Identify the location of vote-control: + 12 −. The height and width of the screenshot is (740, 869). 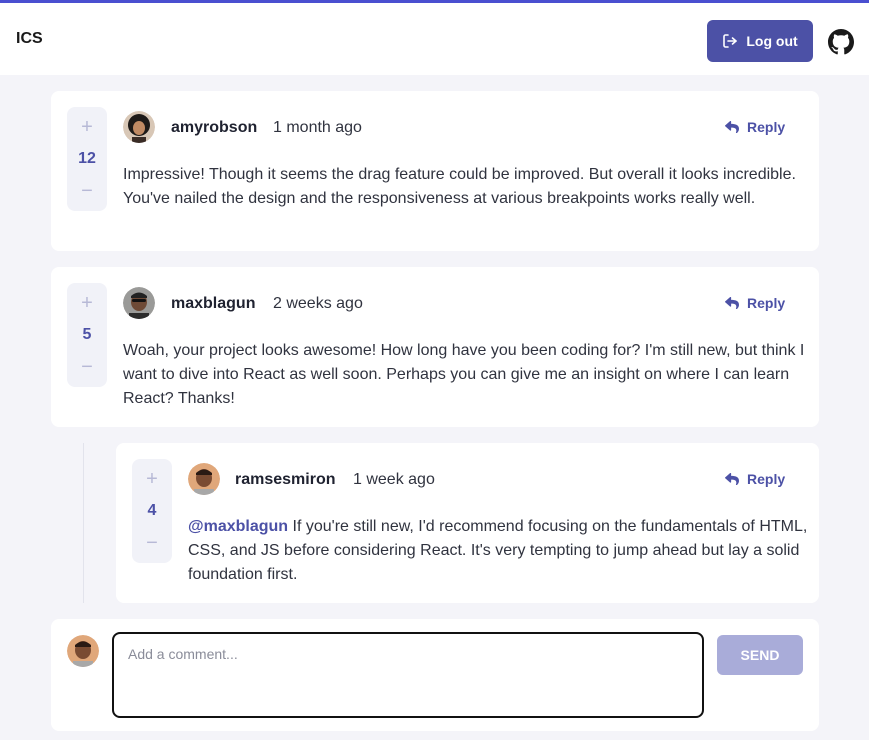
(87, 159).